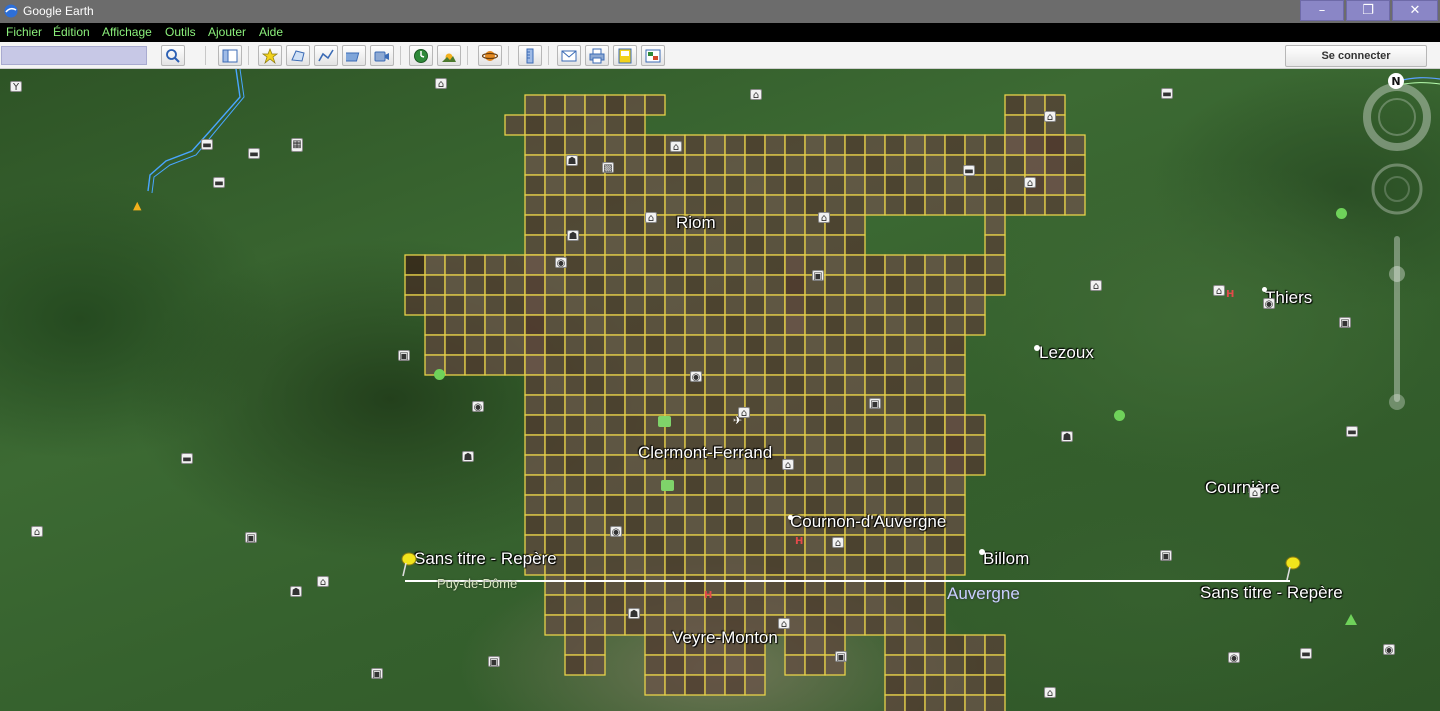  Describe the element at coordinates (271, 32) in the screenshot. I see `menu-aide: Aide` at that location.